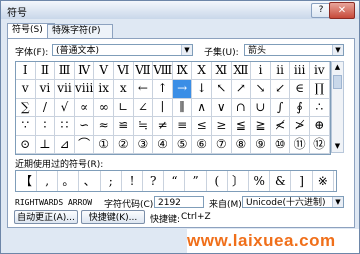 The width and height of the screenshot is (360, 254). I want to click on recent-symbol-cell: !, so click(132, 181).